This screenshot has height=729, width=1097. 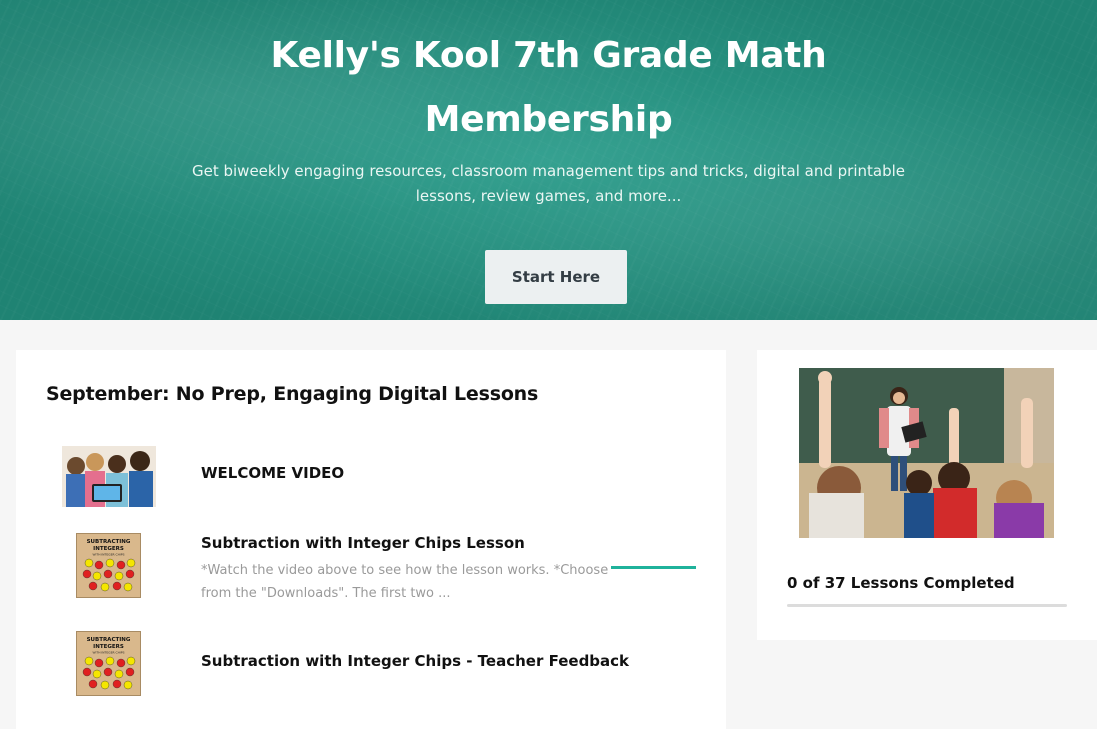 What do you see at coordinates (556, 277) in the screenshot?
I see `start-here-button: Start Here` at bounding box center [556, 277].